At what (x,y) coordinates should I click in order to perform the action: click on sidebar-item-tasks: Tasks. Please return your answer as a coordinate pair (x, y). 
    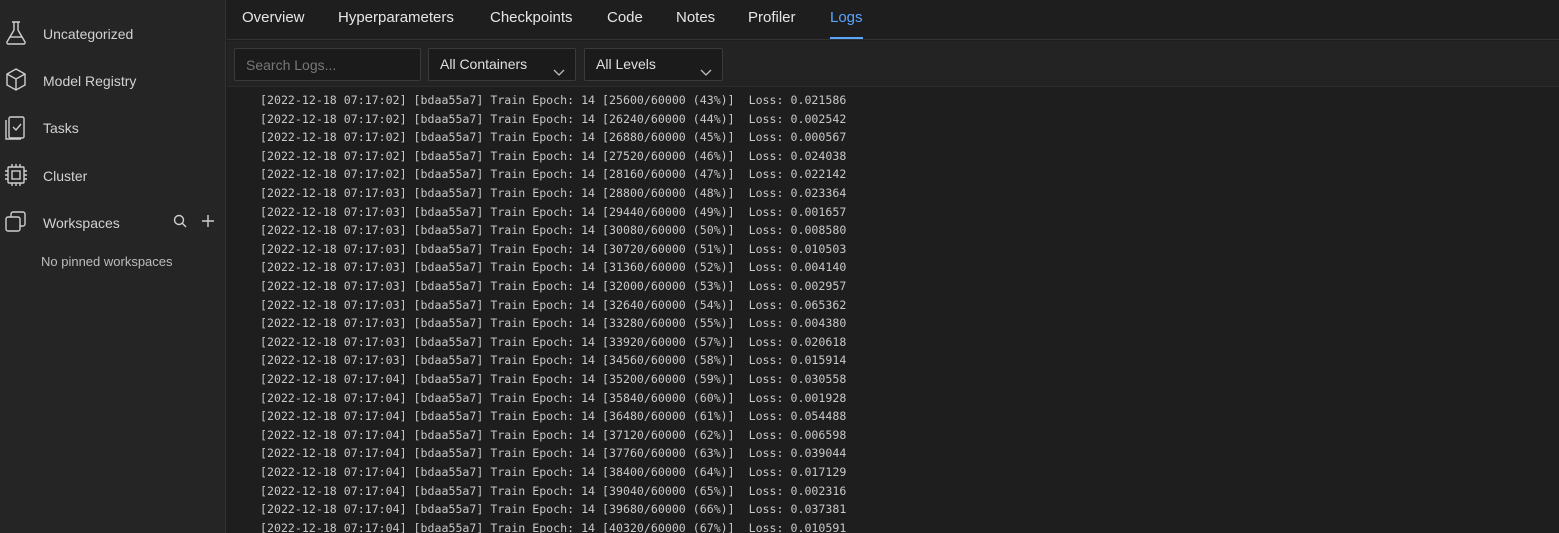
    Looking at the image, I should click on (113, 128).